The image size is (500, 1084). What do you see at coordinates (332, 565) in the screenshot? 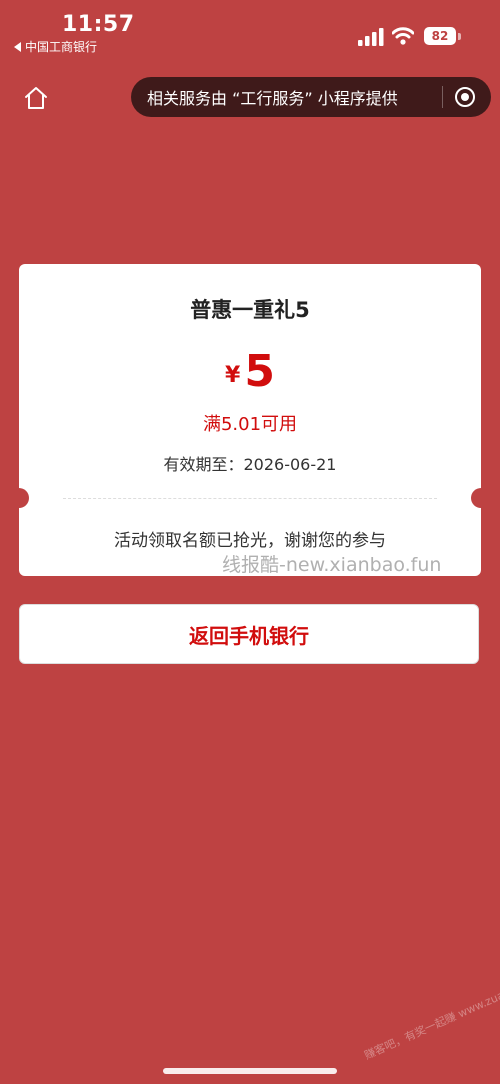
I see `watermark-text: 线报酷-new.xianbao.fun` at bounding box center [332, 565].